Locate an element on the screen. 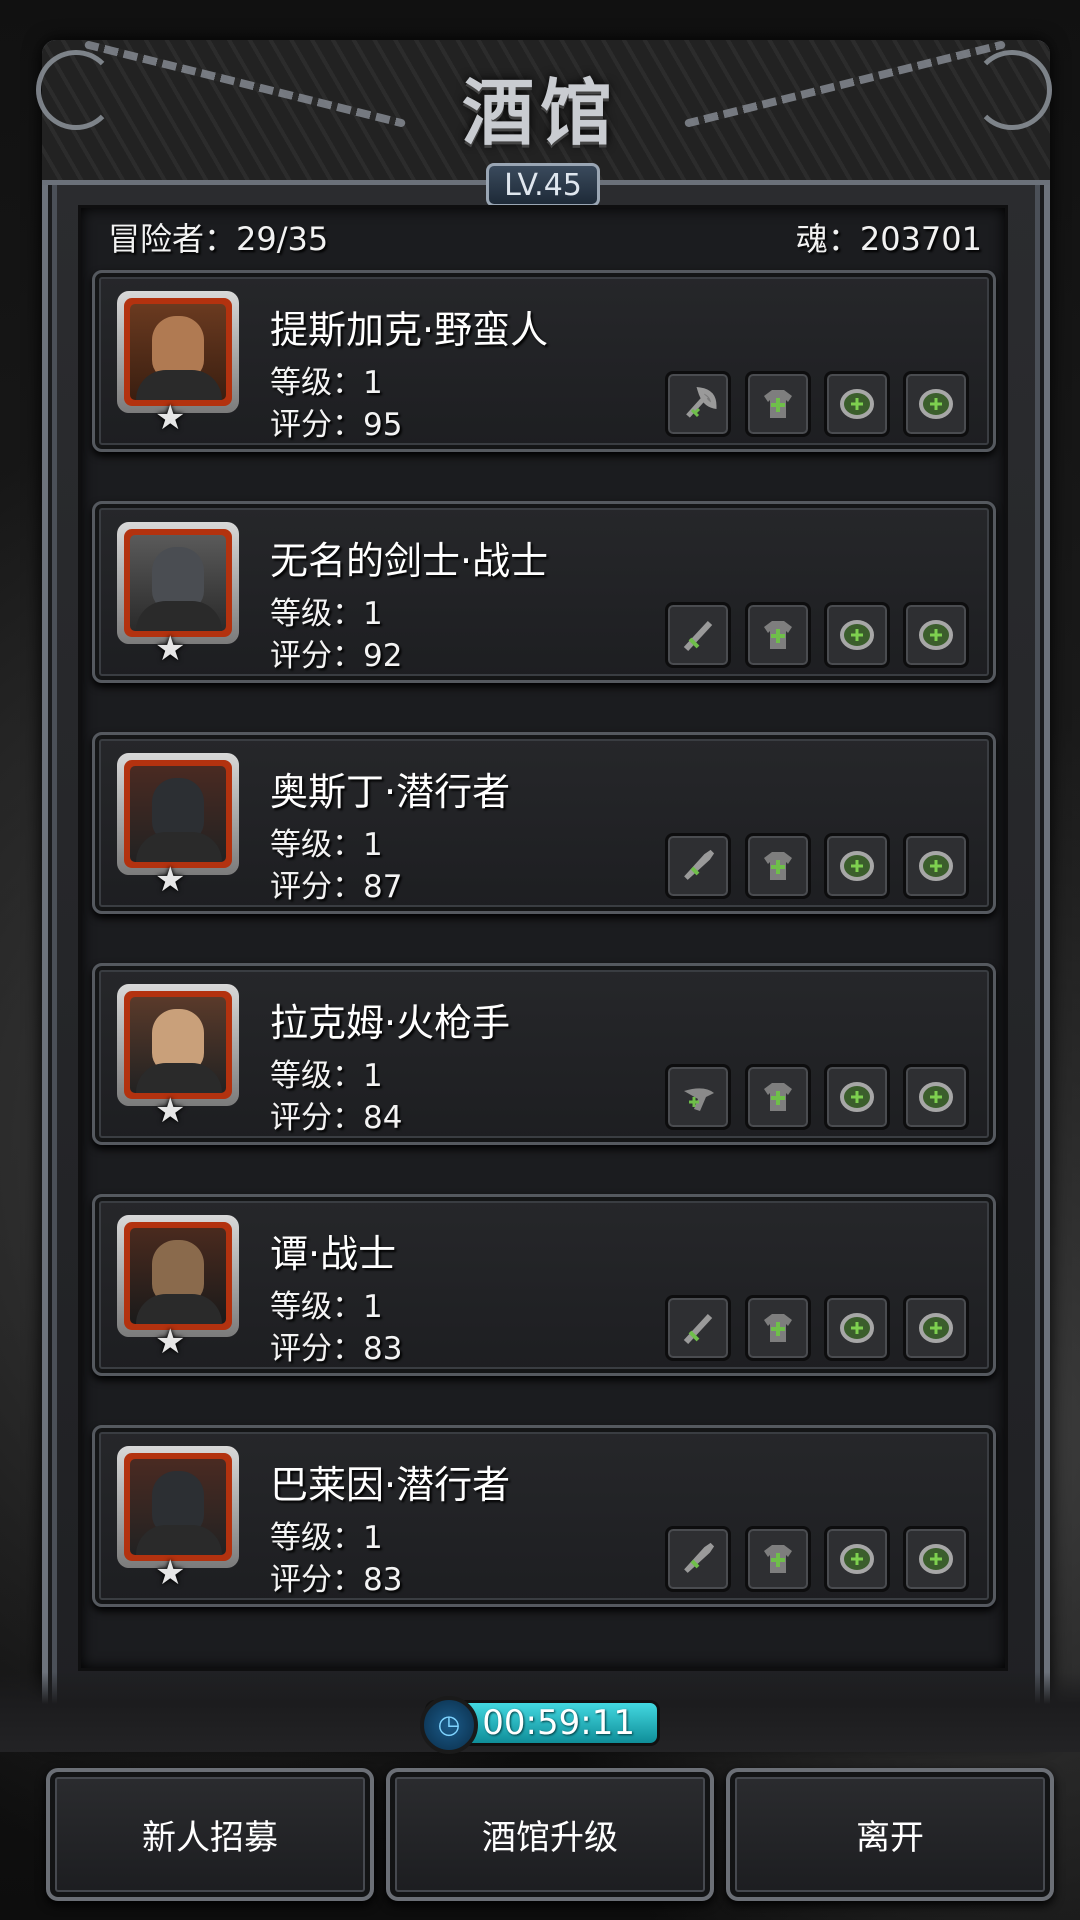 This screenshot has height=1920, width=1080. adventurer-card: ★ 提斯加克·野蛮人 等级：1 评分：95 is located at coordinates (544, 361).